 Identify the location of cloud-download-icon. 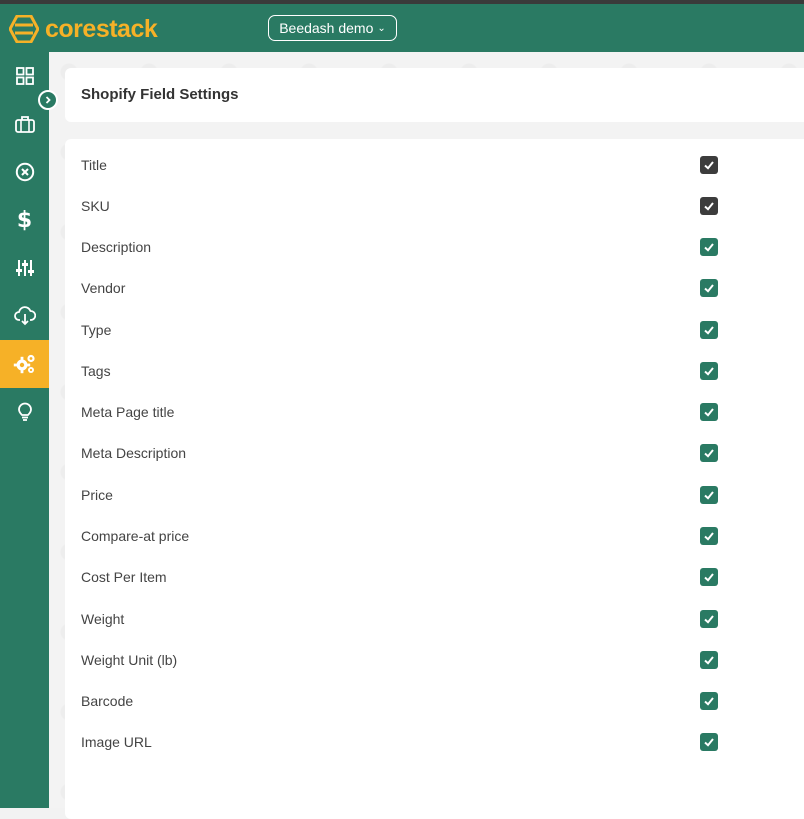
(24, 316).